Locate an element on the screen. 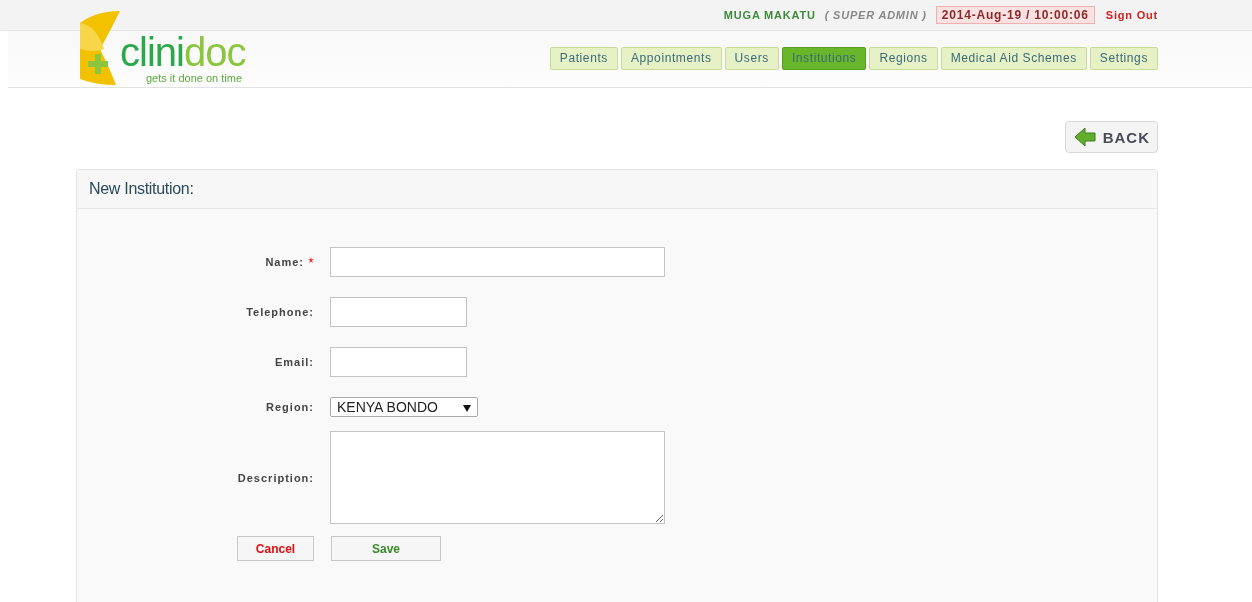 The width and height of the screenshot is (1252, 602). field-label: Name: is located at coordinates (195, 262).